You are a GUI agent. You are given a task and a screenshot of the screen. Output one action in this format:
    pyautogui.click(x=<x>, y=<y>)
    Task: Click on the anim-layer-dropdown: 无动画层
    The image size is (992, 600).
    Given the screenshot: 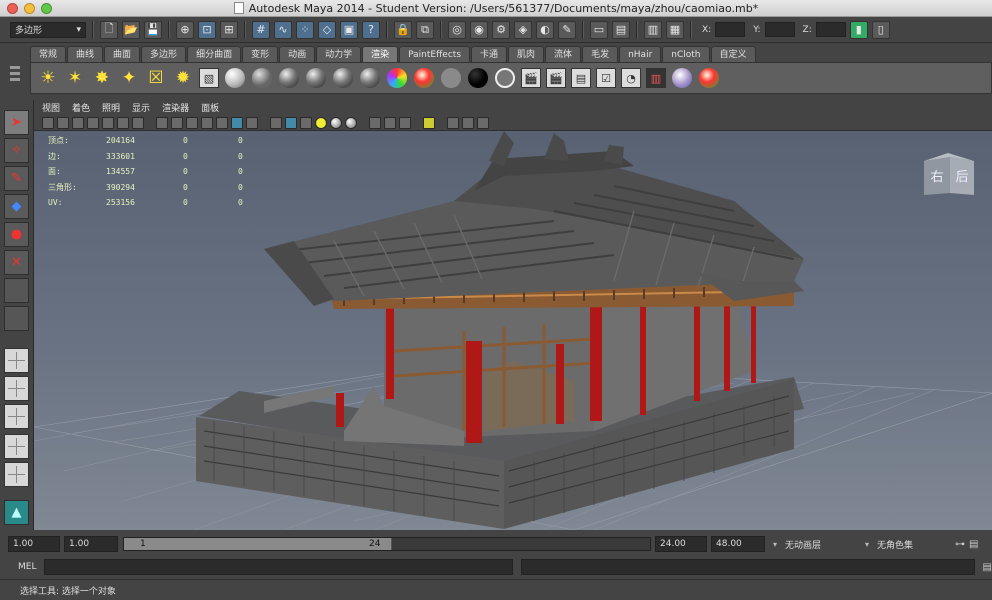 What is the action you would take?
    pyautogui.click(x=821, y=544)
    